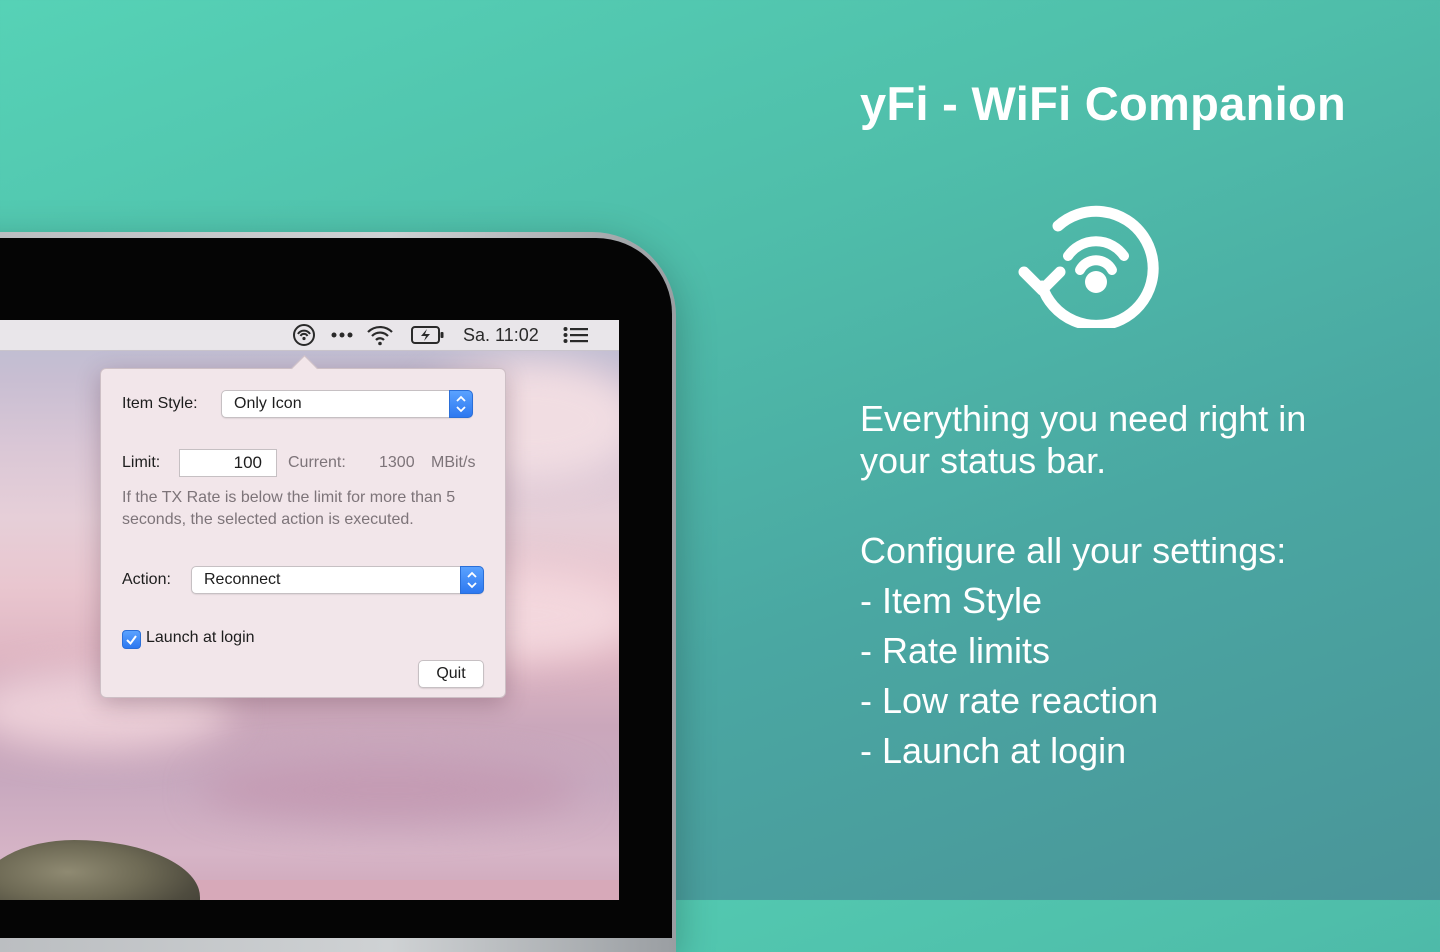  I want to click on current-value: 1300, so click(397, 462).